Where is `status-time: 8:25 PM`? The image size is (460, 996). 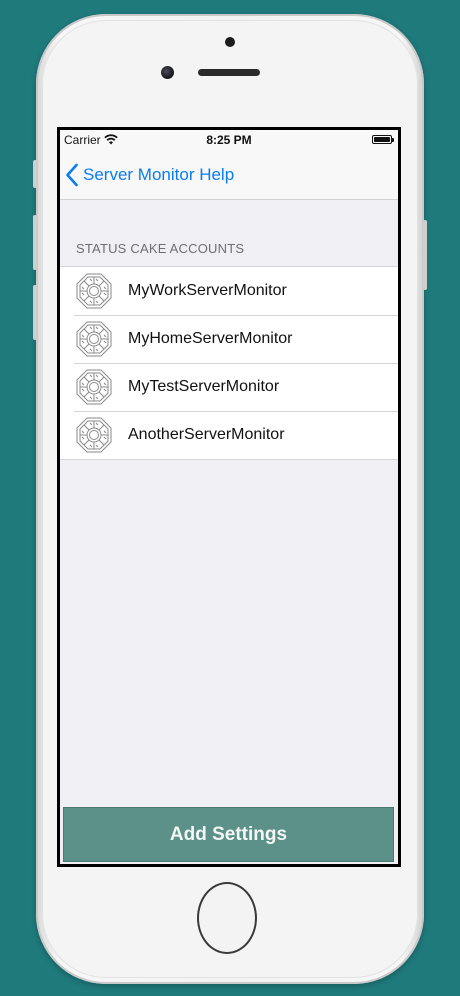 status-time: 8:25 PM is located at coordinates (229, 140).